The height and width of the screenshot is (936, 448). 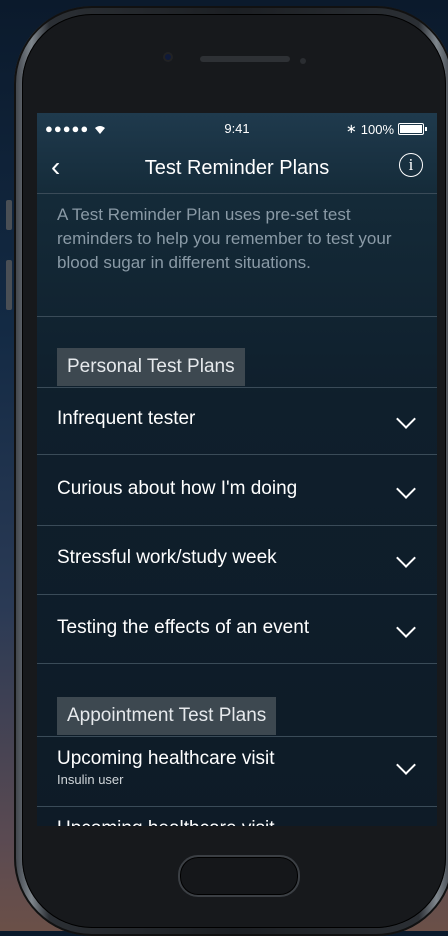 I want to click on section-header-personal: Personal Test Plans, so click(x=151, y=367).